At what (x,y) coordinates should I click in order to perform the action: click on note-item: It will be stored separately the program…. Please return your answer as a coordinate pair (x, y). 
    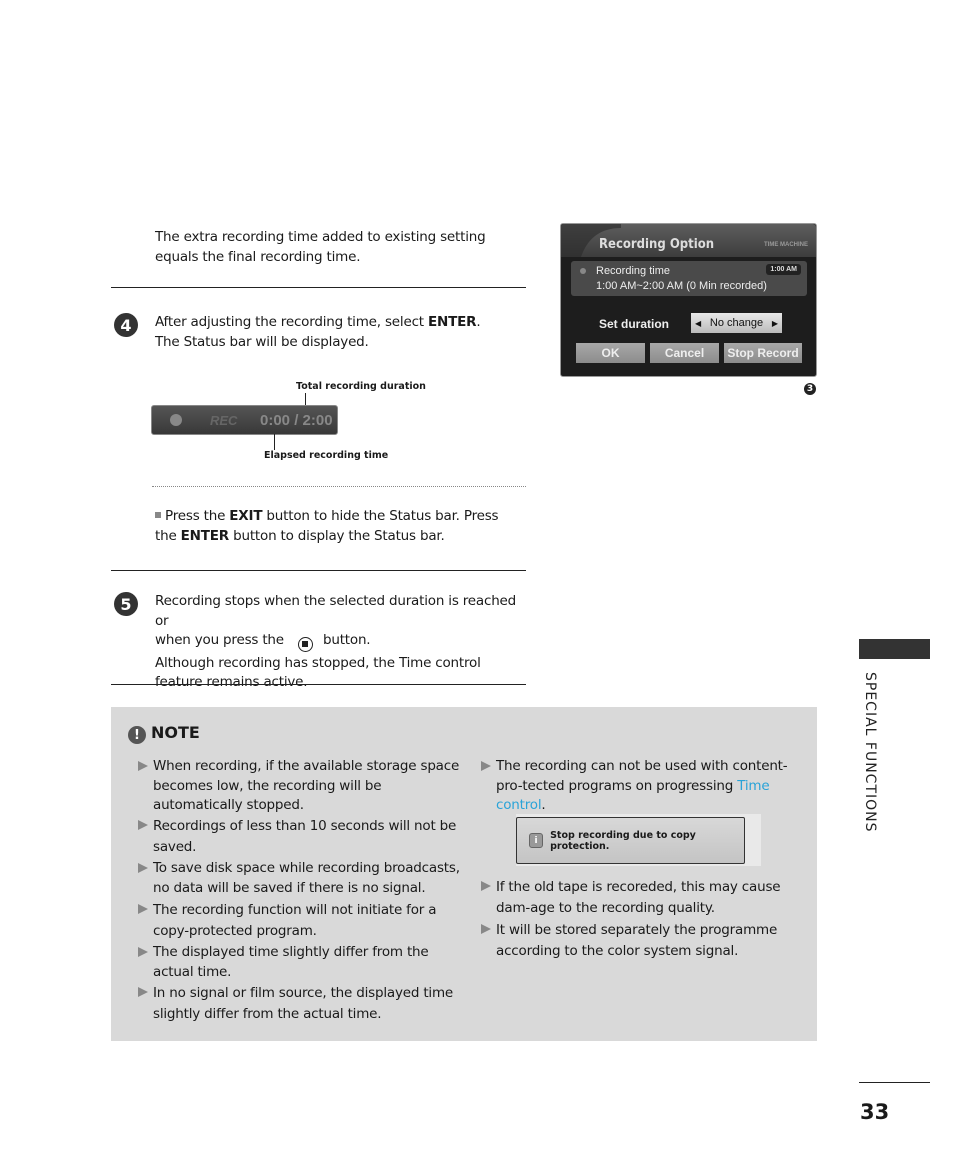
    Looking at the image, I should click on (646, 941).